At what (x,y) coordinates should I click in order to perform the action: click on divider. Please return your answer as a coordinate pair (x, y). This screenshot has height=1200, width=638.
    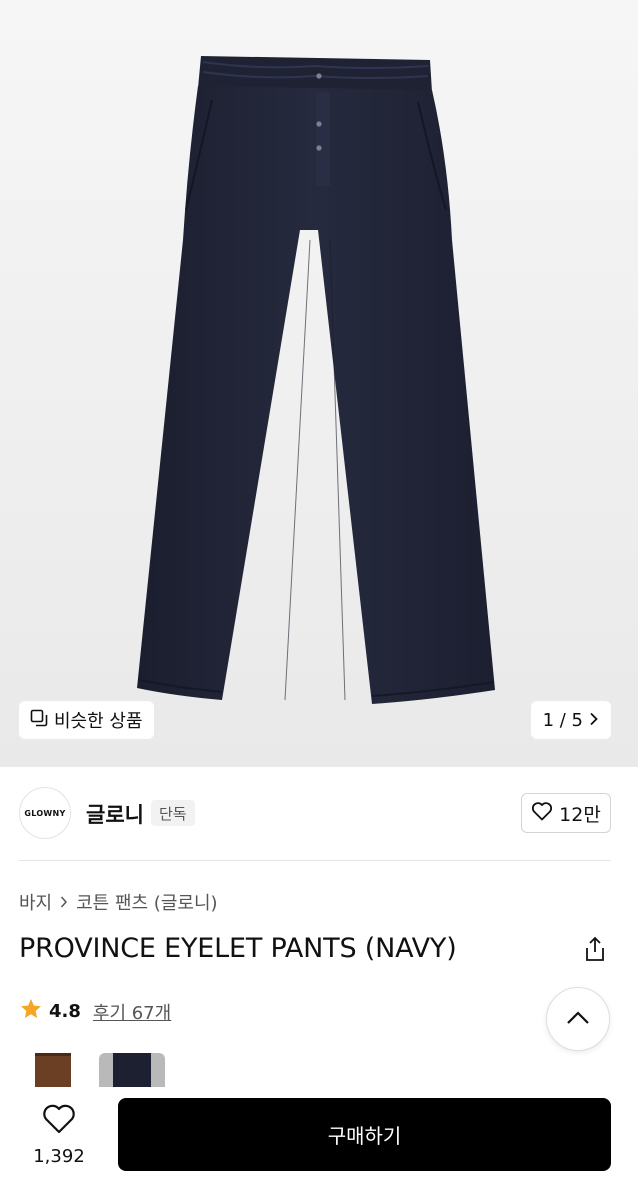
    Looking at the image, I should click on (315, 860).